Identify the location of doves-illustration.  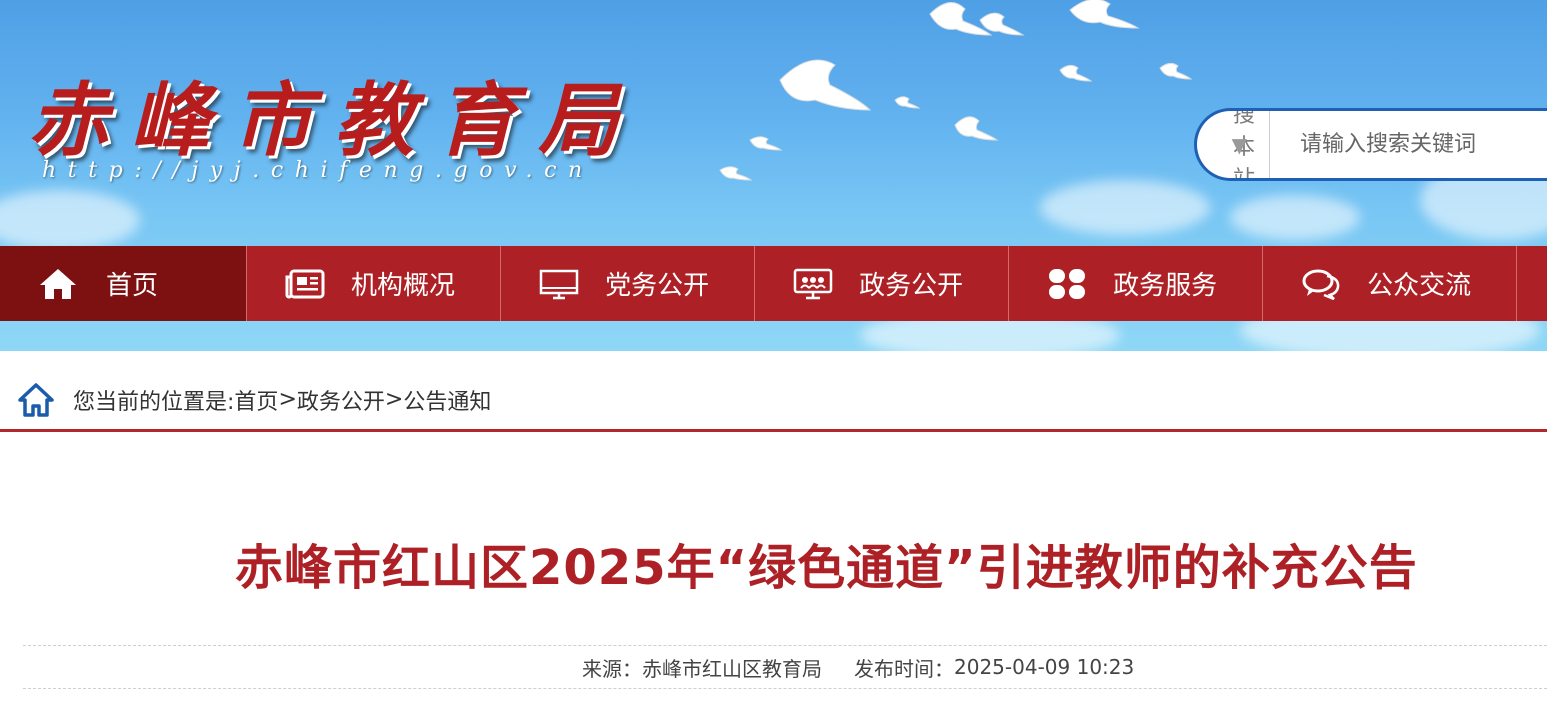
(956, 90).